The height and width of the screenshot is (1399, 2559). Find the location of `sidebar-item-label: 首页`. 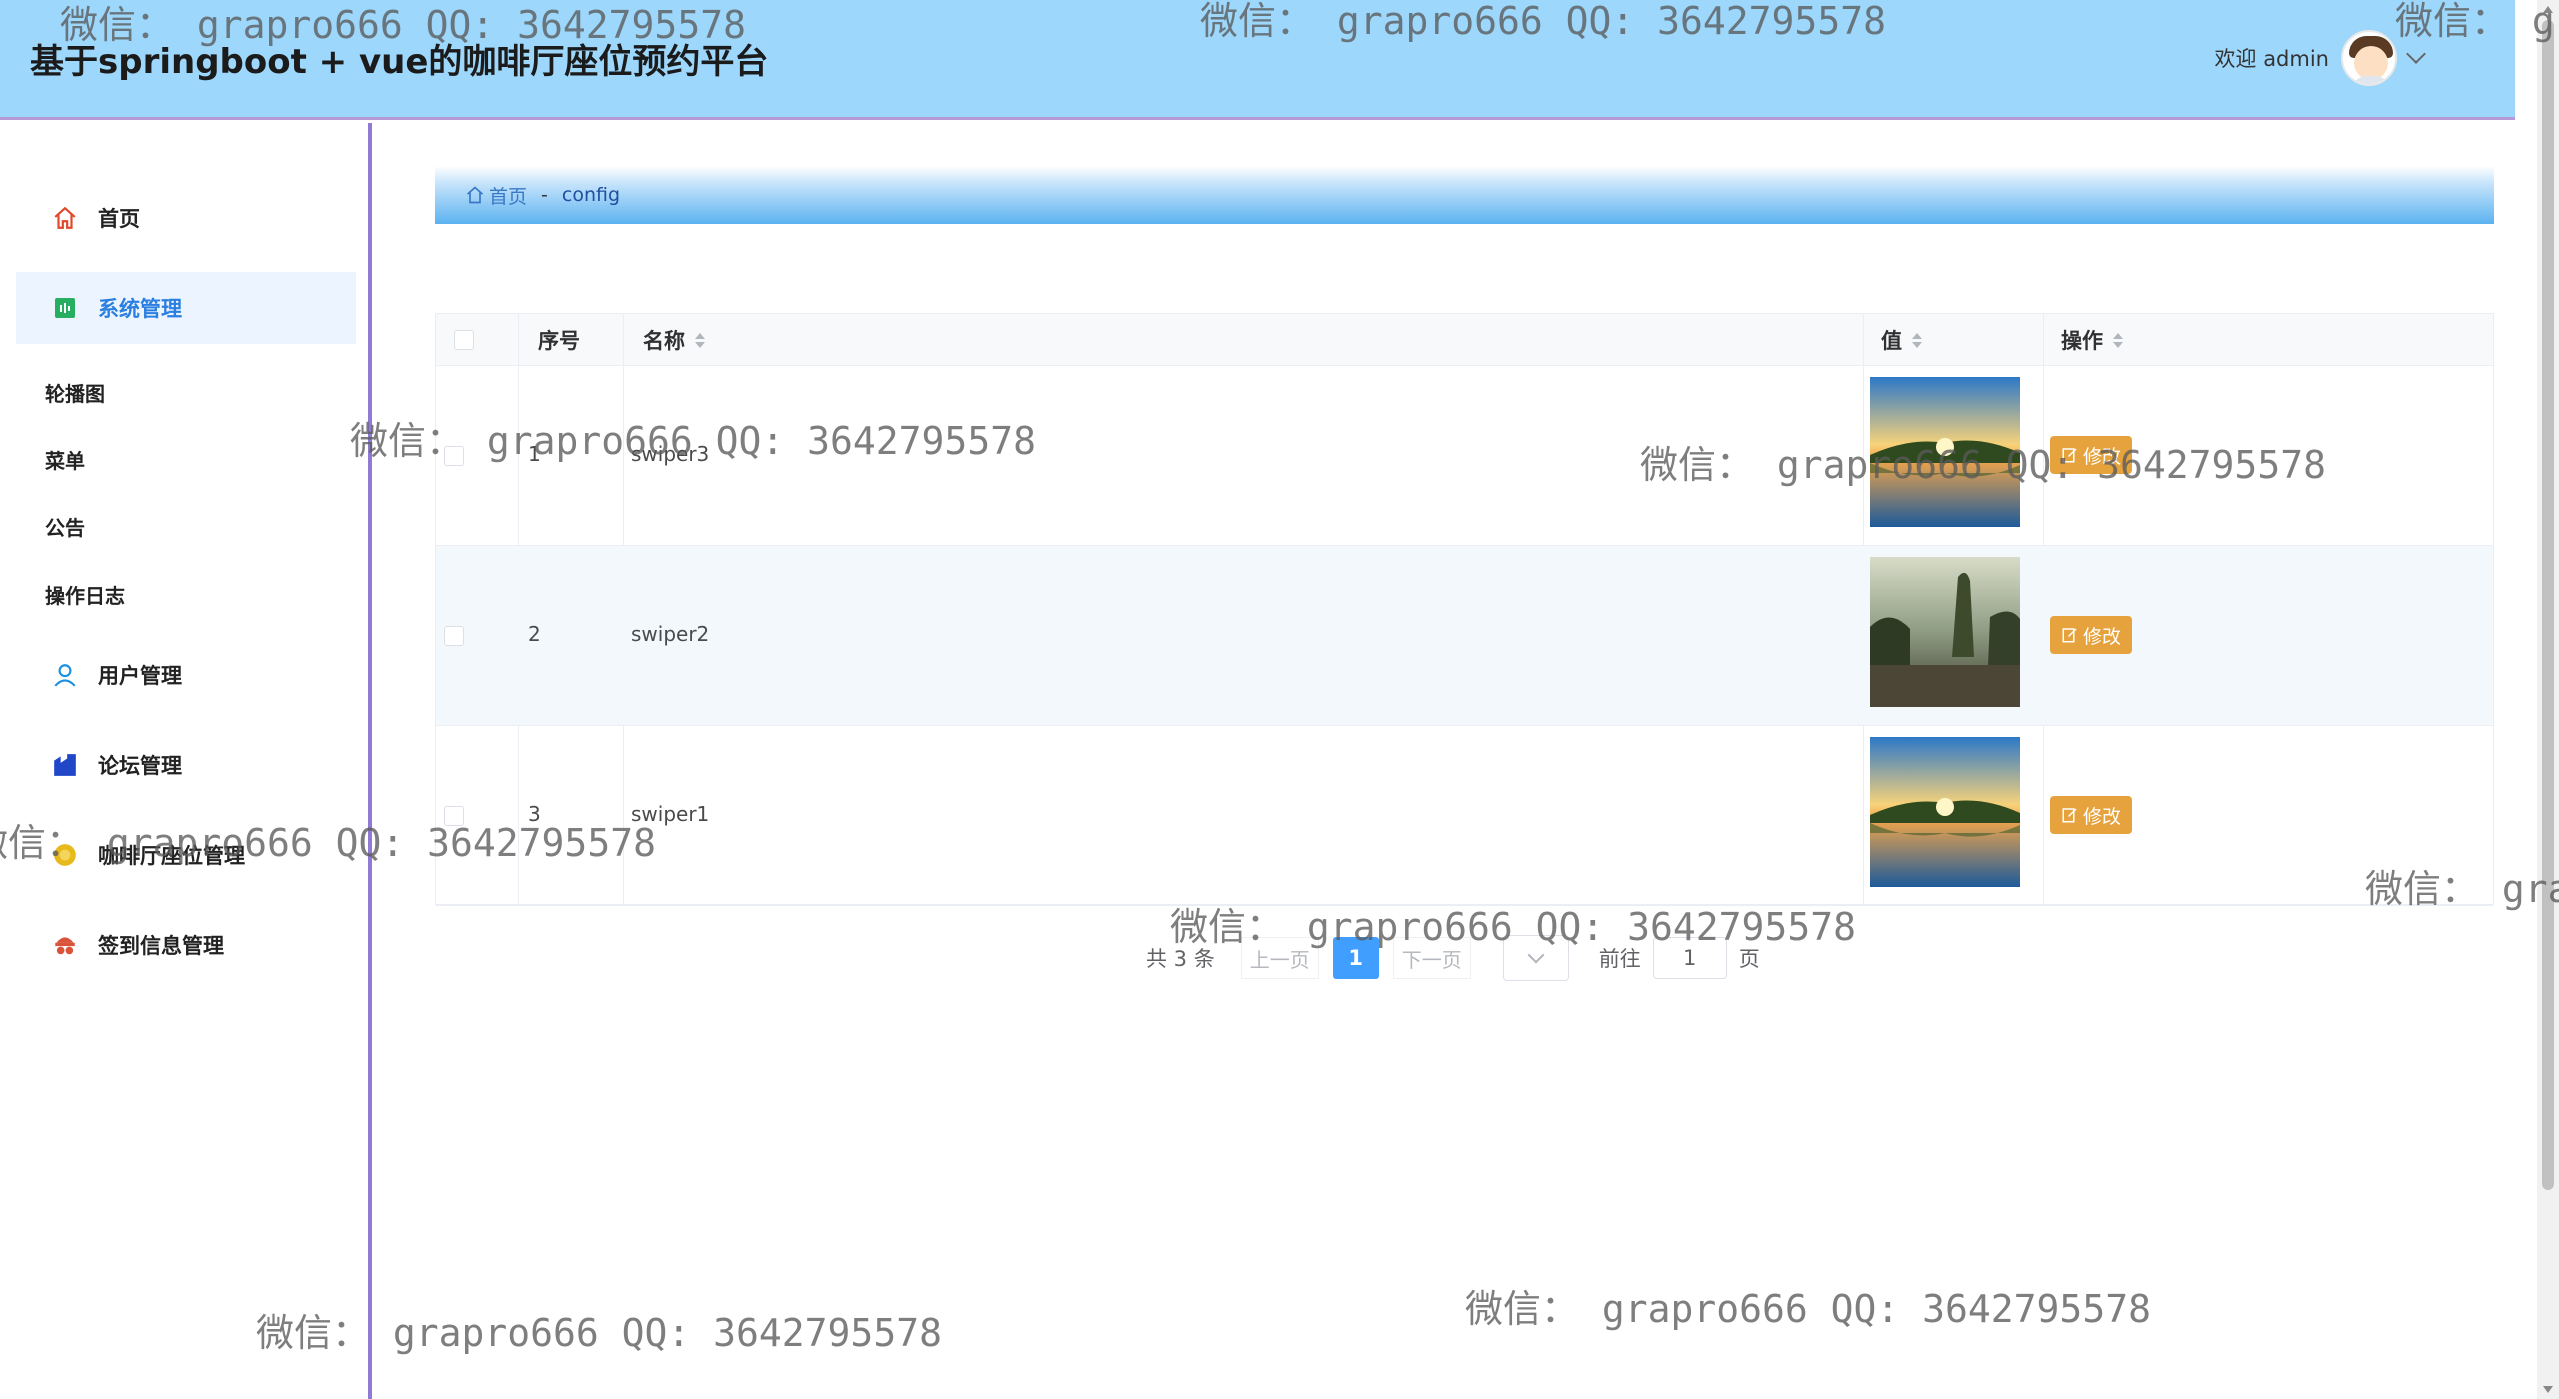

sidebar-item-label: 首页 is located at coordinates (119, 219).